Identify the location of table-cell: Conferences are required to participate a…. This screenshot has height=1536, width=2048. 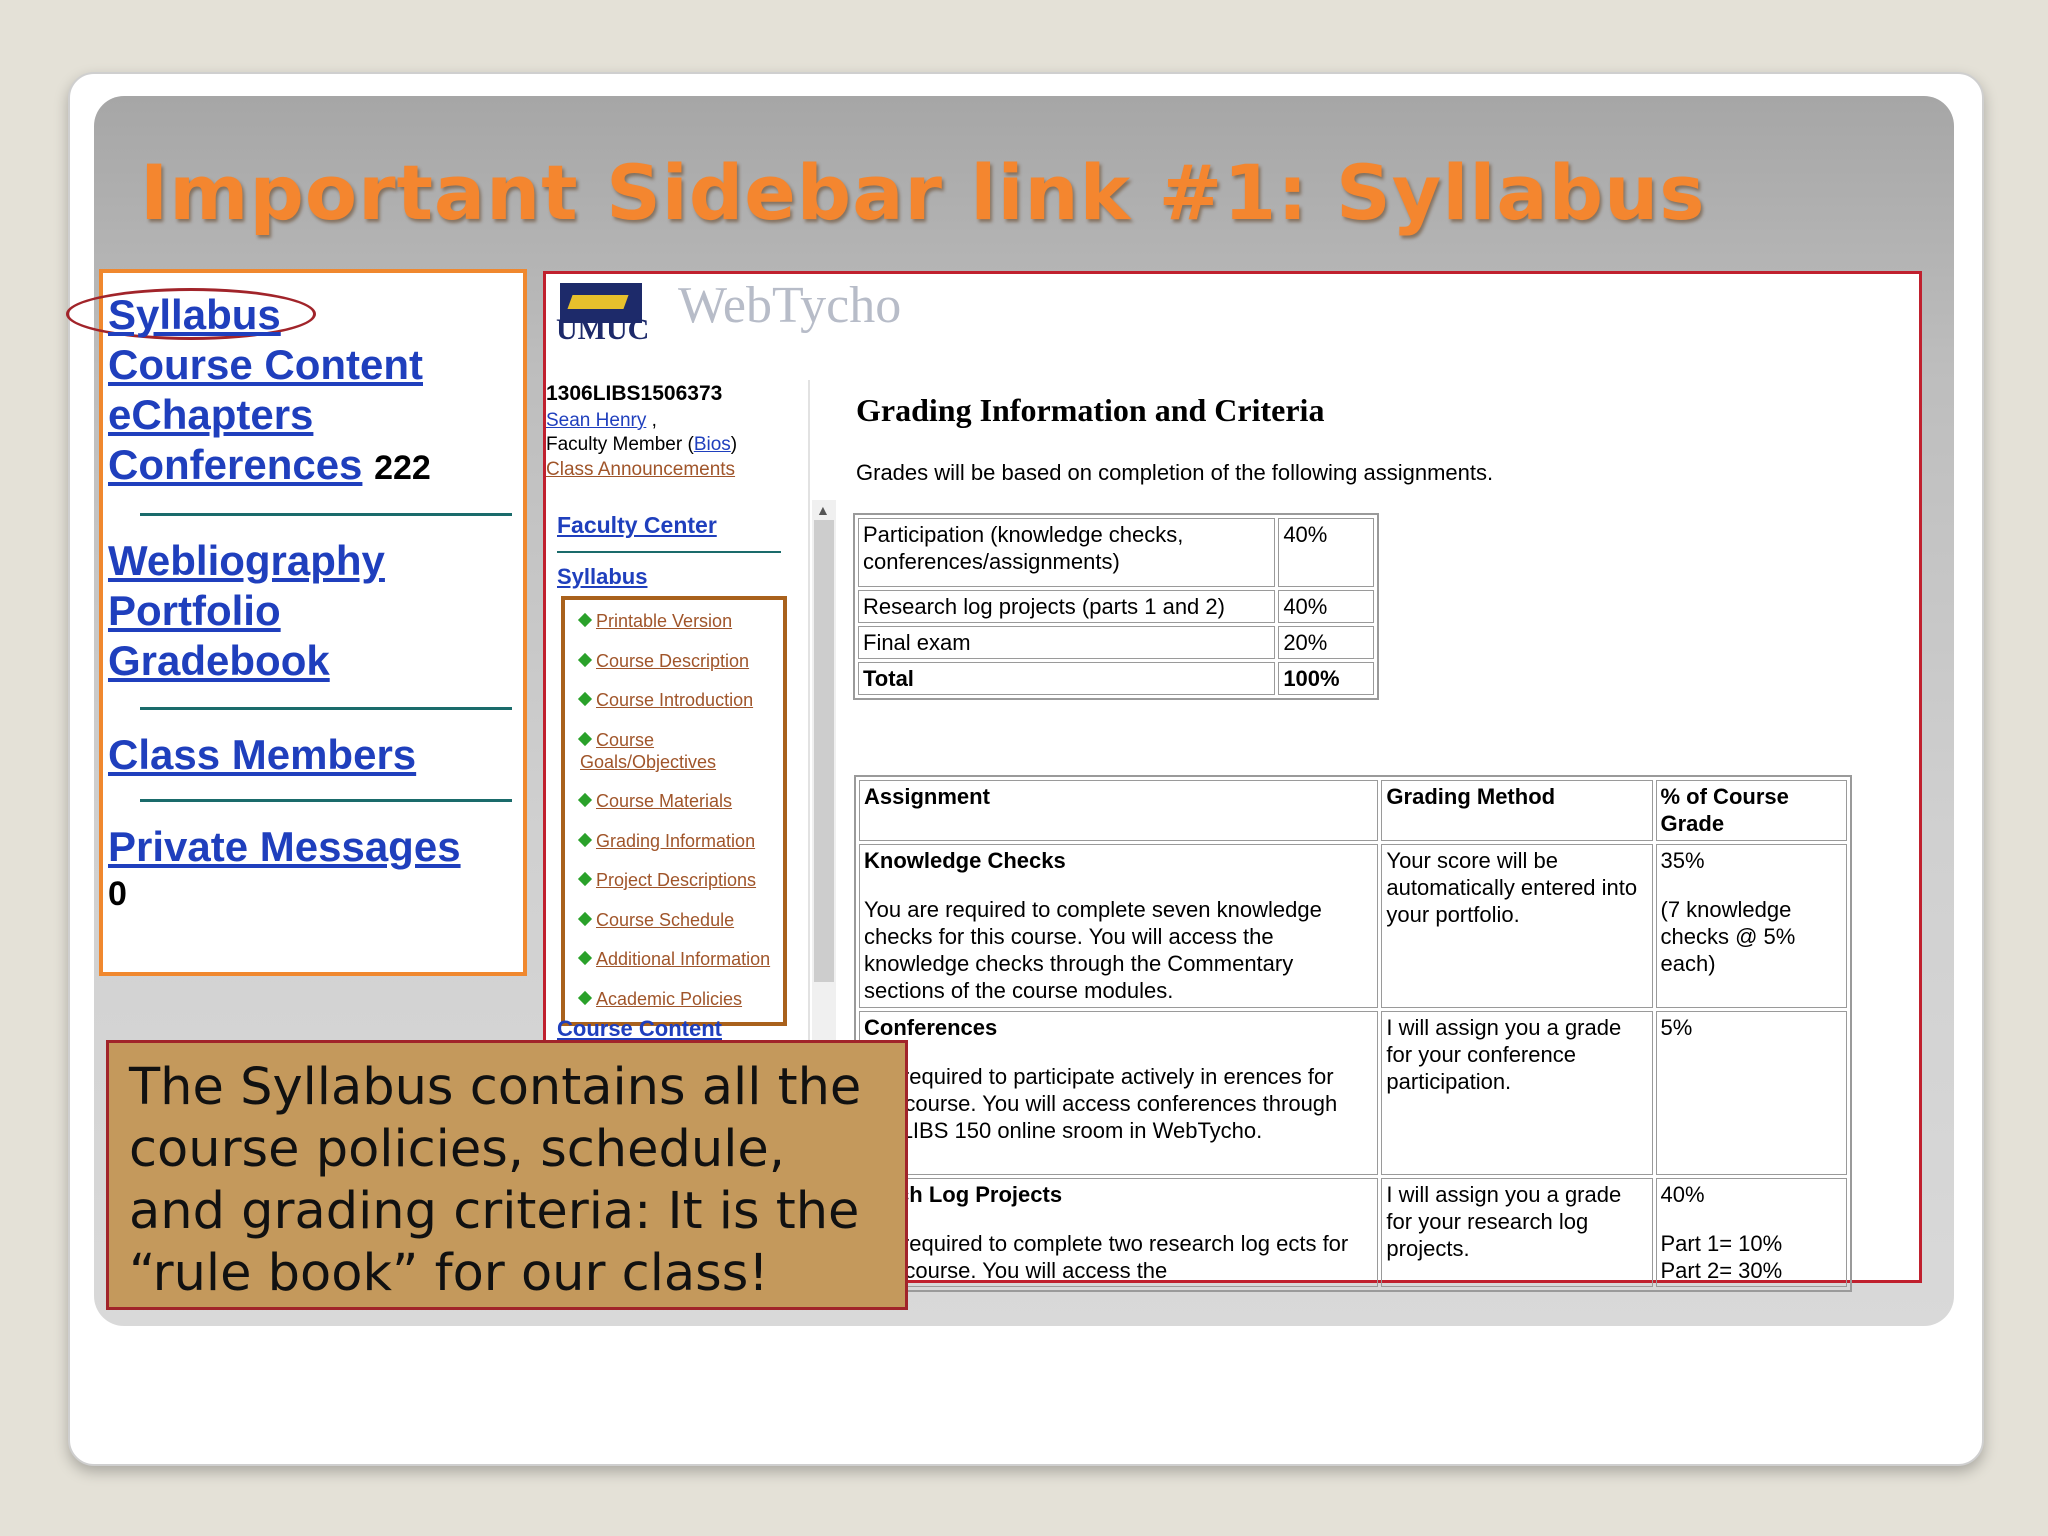
(1119, 1093).